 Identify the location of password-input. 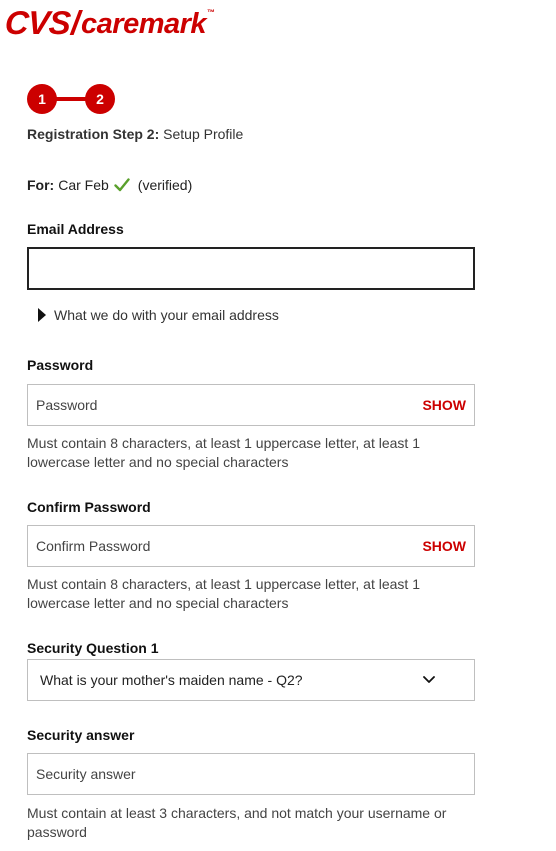
(225, 405).